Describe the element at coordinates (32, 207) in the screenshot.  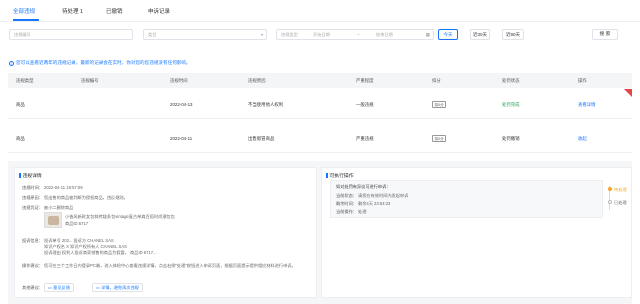
I see `evidence-label: 违规凭证：` at that location.